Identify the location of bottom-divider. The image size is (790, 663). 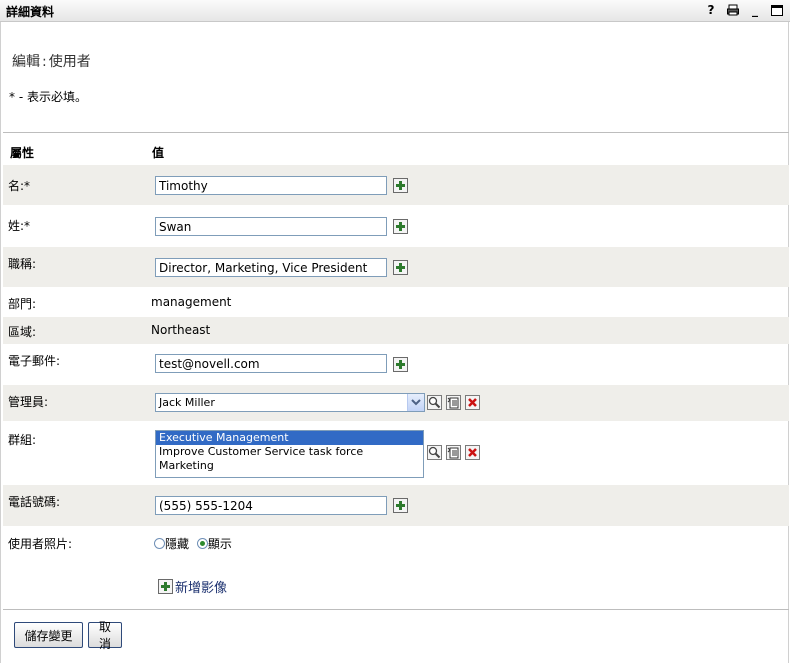
(396, 609).